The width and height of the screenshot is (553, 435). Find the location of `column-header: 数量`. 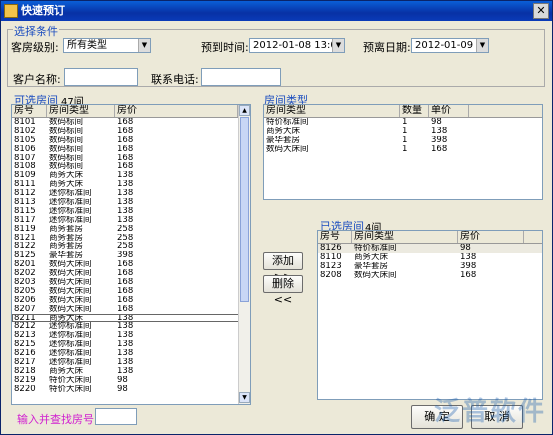

column-header: 数量 is located at coordinates (414, 111).